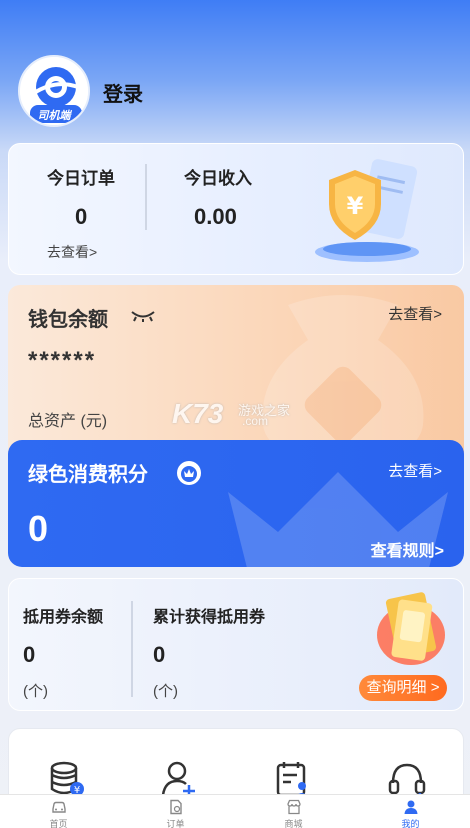 The image size is (470, 828). Describe the element at coordinates (67, 779) in the screenshot. I see `coins-icon: ¥` at that location.